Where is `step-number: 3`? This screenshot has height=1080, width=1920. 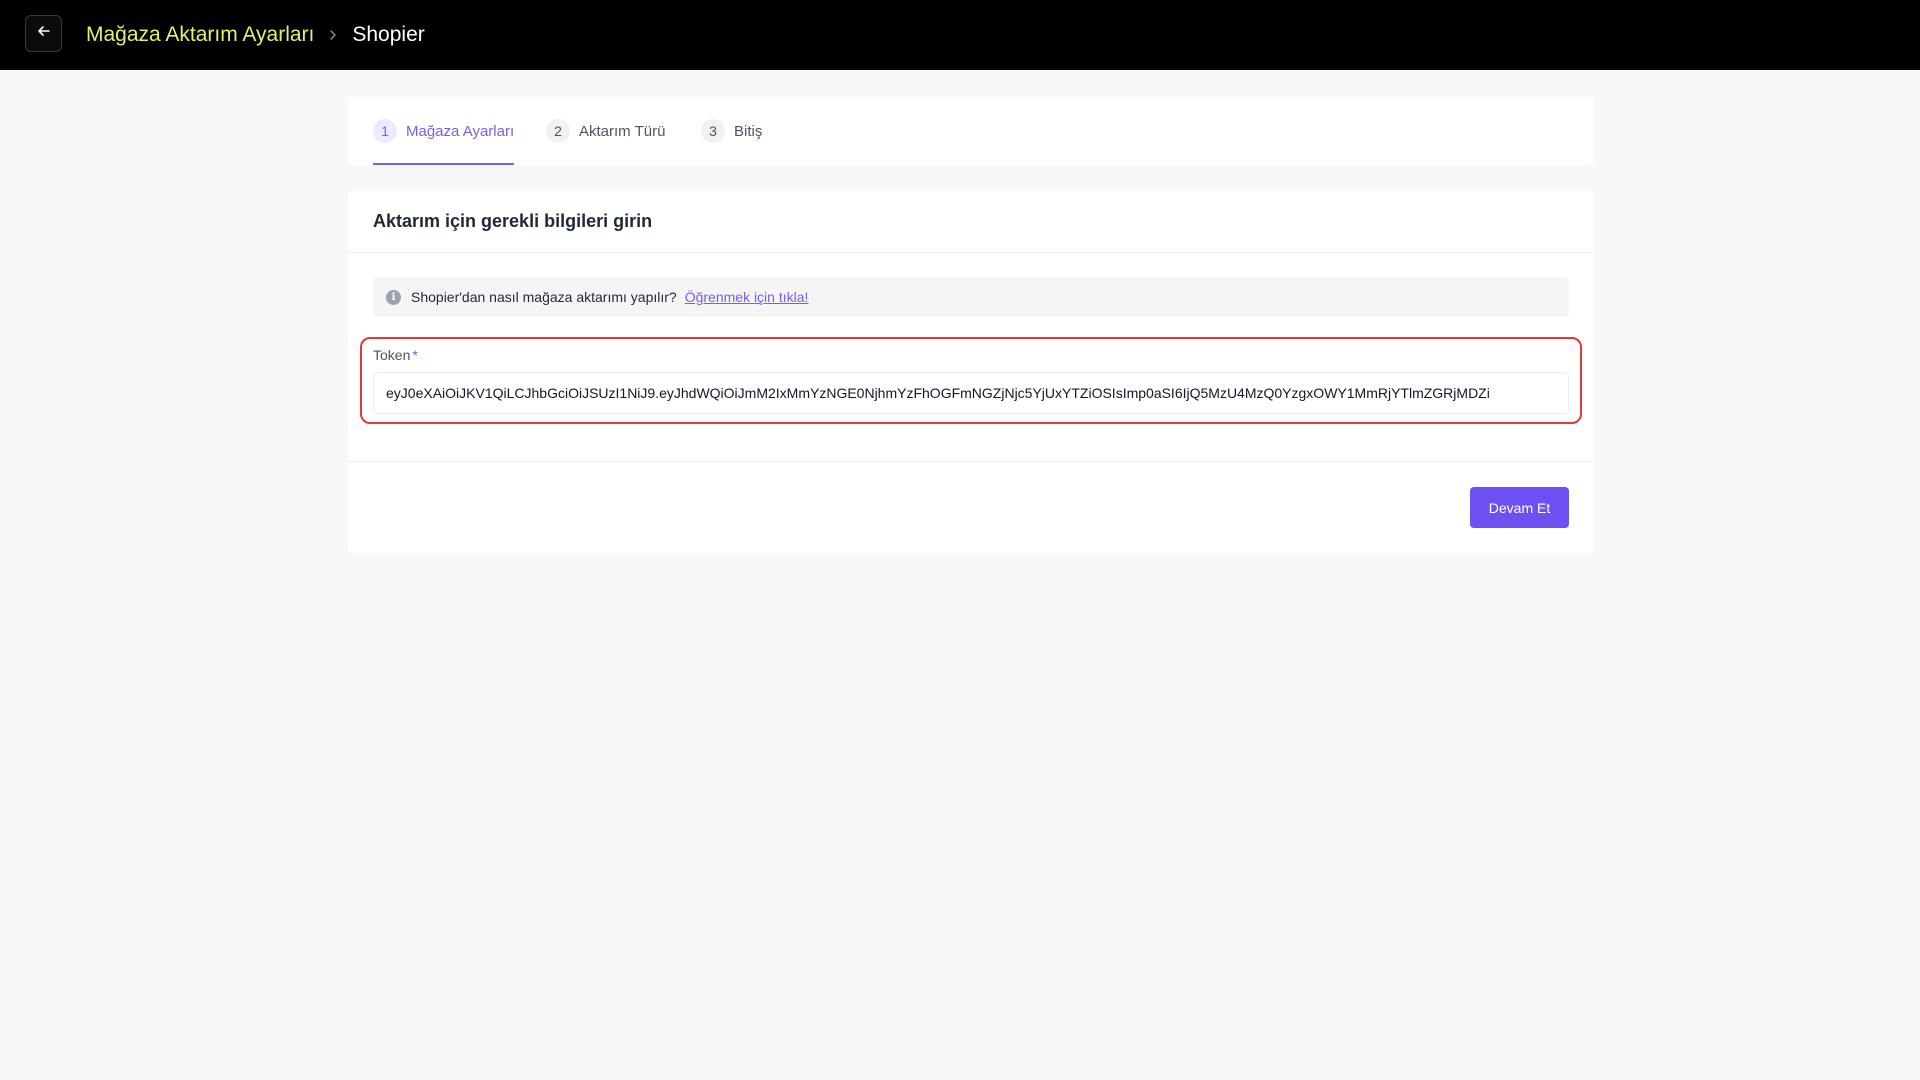
step-number: 3 is located at coordinates (713, 131).